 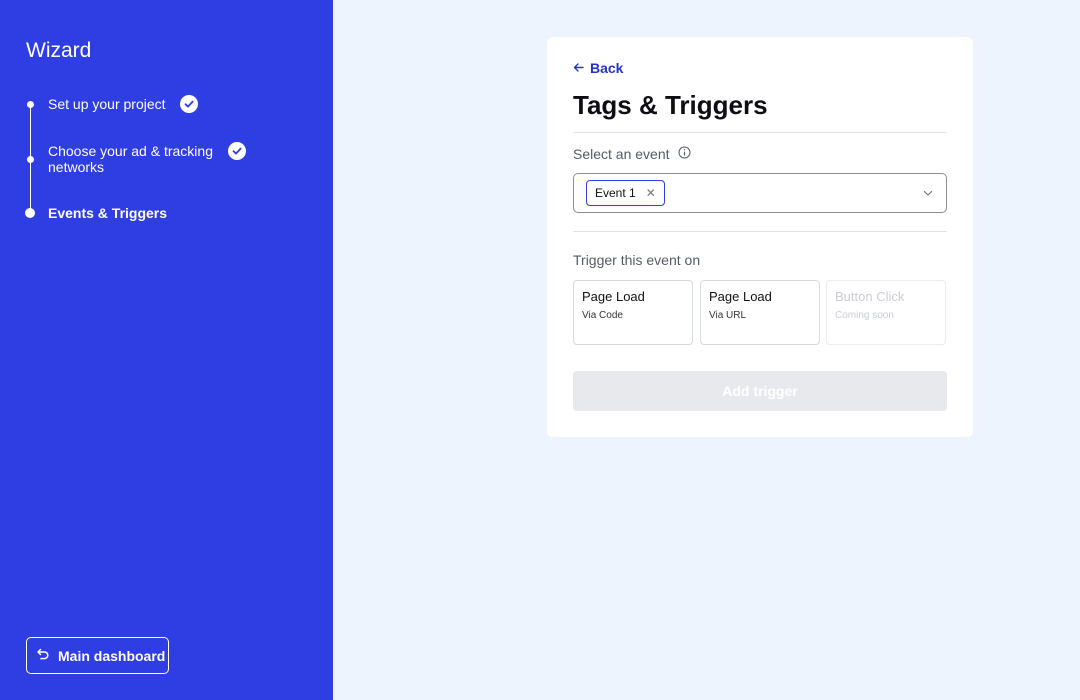 I want to click on step-label-networks: Choose your ad & tracking networks, so click(x=135, y=159).